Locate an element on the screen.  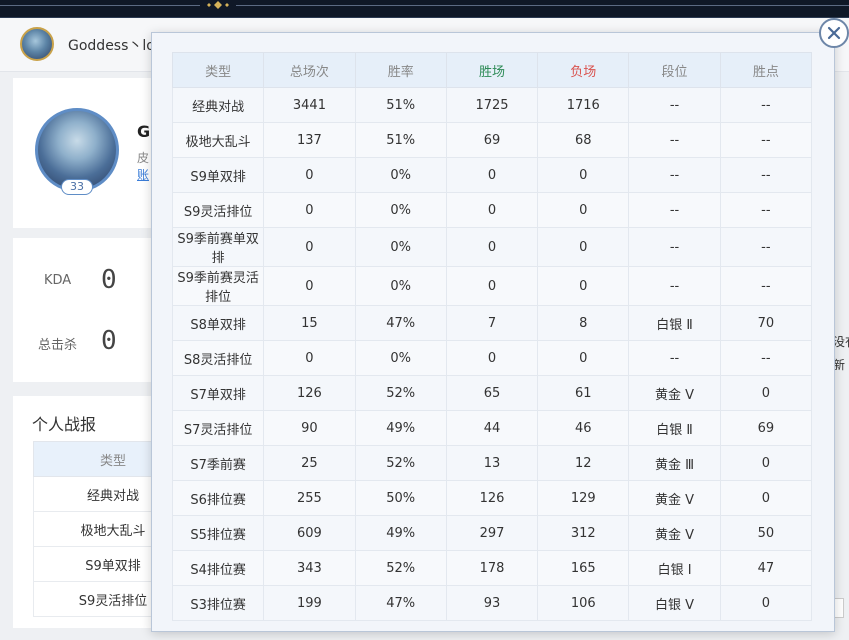
cell-losses: 312 is located at coordinates (583, 533).